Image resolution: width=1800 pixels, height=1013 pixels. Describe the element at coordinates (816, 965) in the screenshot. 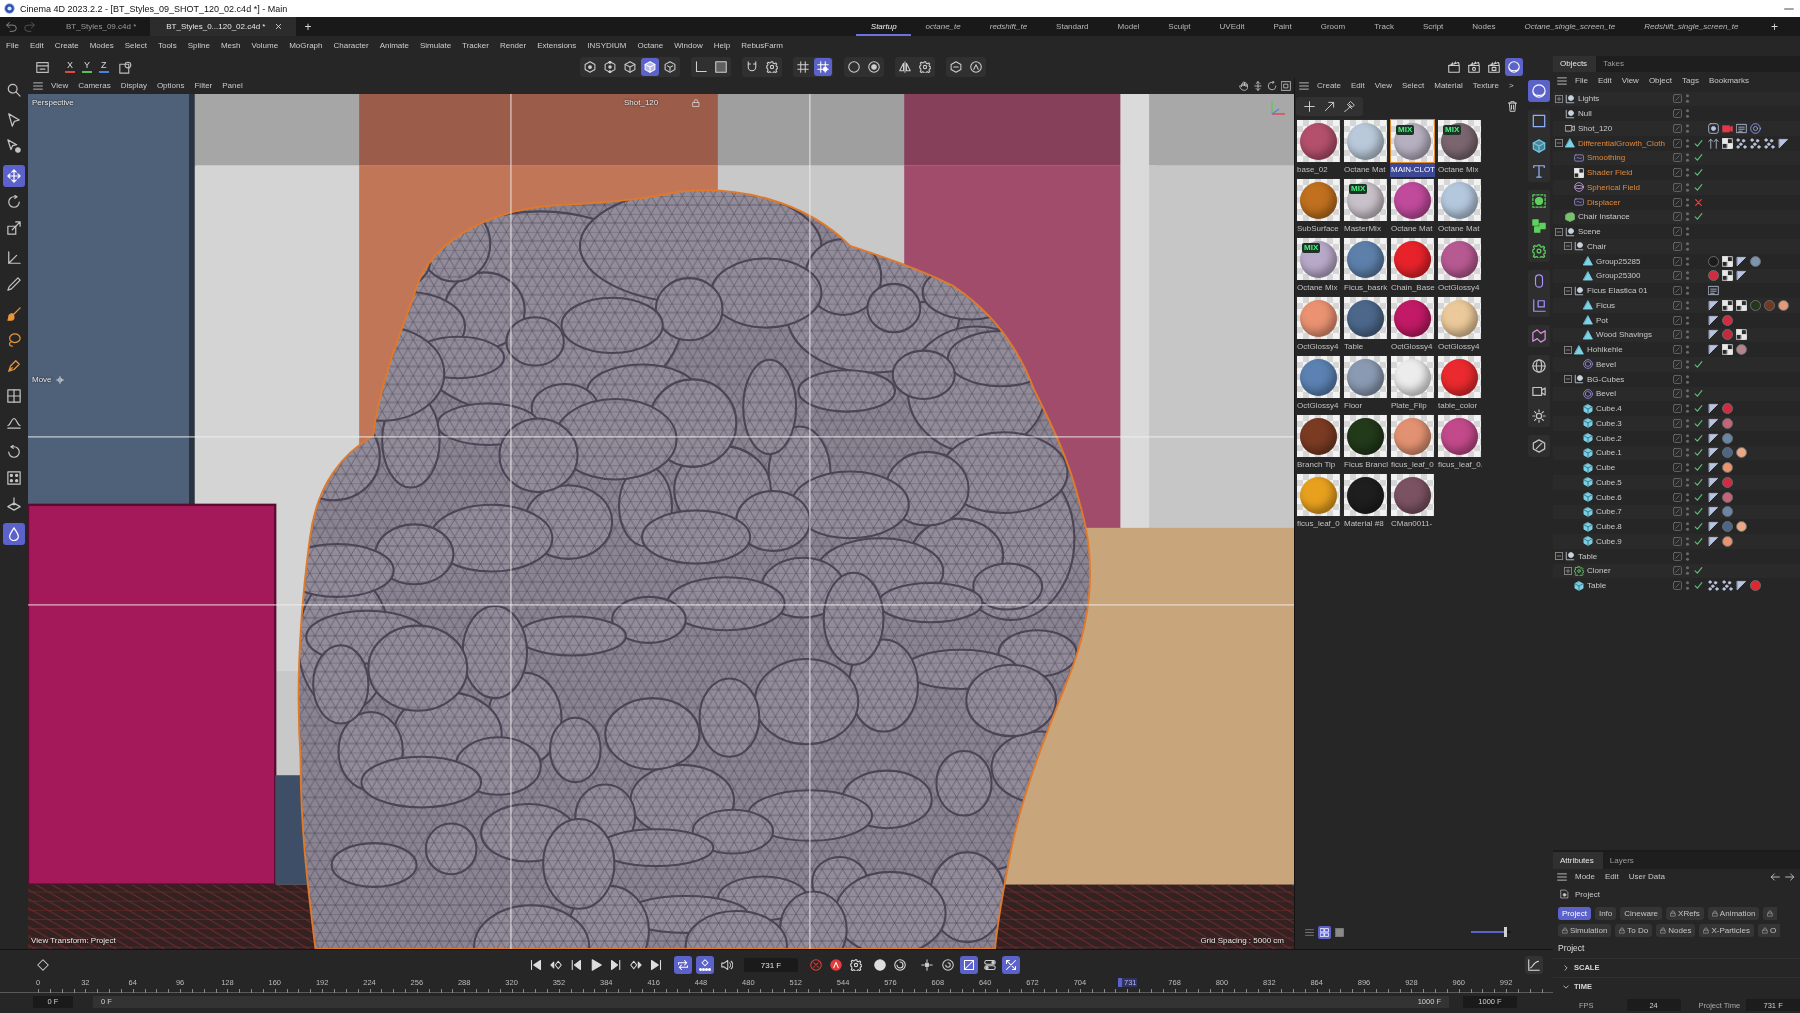

I see `record-icon` at that location.